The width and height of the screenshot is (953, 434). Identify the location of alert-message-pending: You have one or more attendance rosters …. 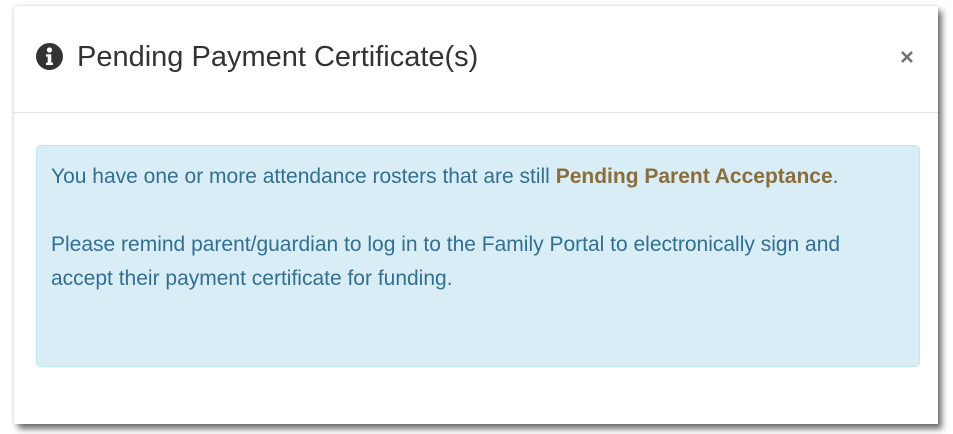
(478, 177).